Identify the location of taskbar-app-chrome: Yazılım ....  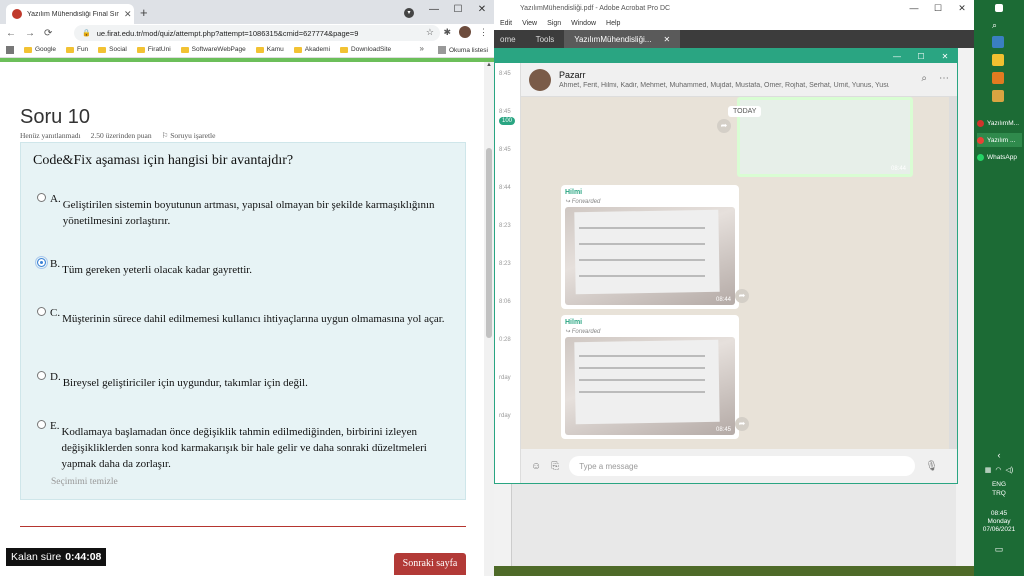
(999, 140).